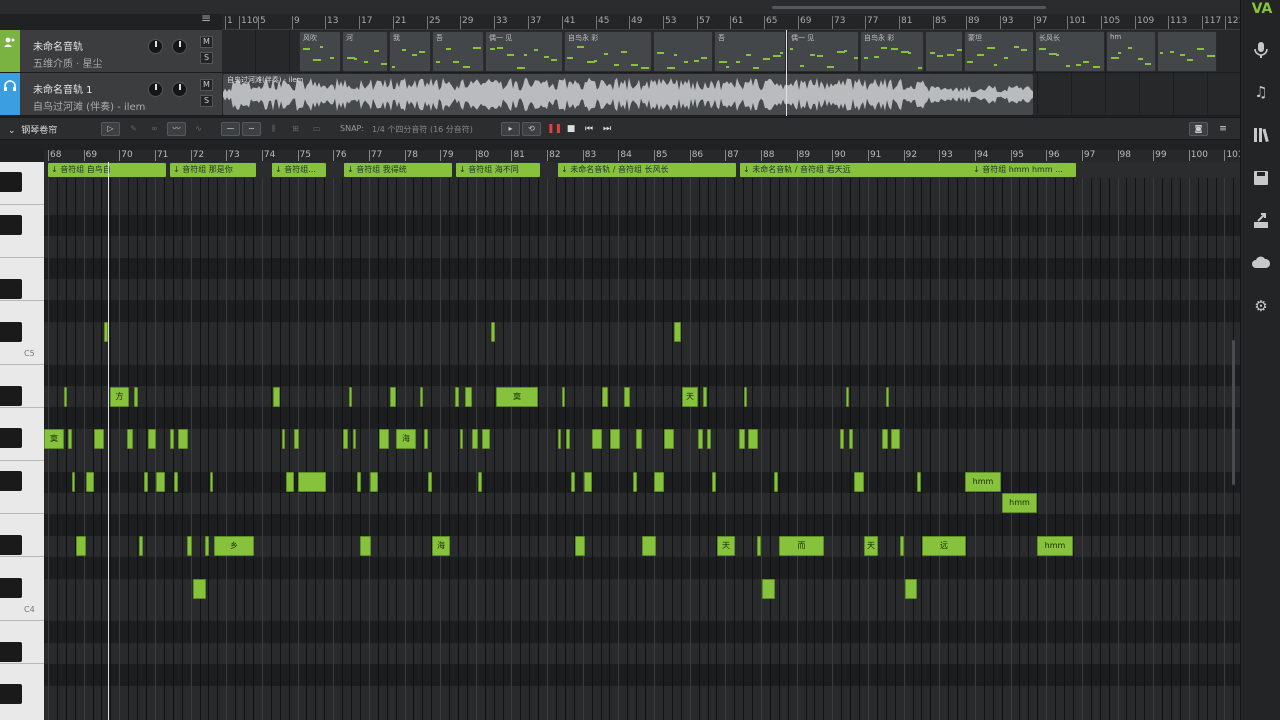 The width and height of the screenshot is (1280, 720). What do you see at coordinates (410, 51) in the screenshot?
I see `vocal-clip: 我` at bounding box center [410, 51].